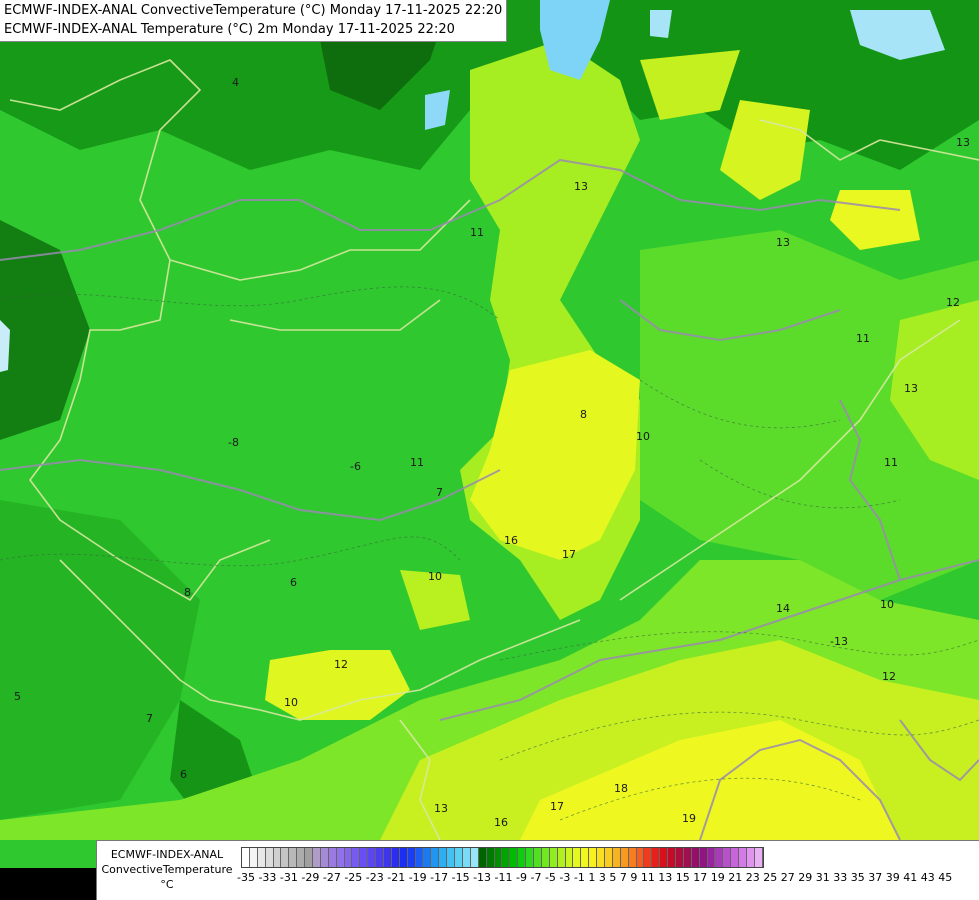 This screenshot has height=900, width=979. Describe the element at coordinates (17, 696) in the screenshot. I see `contour-label: 5` at that location.